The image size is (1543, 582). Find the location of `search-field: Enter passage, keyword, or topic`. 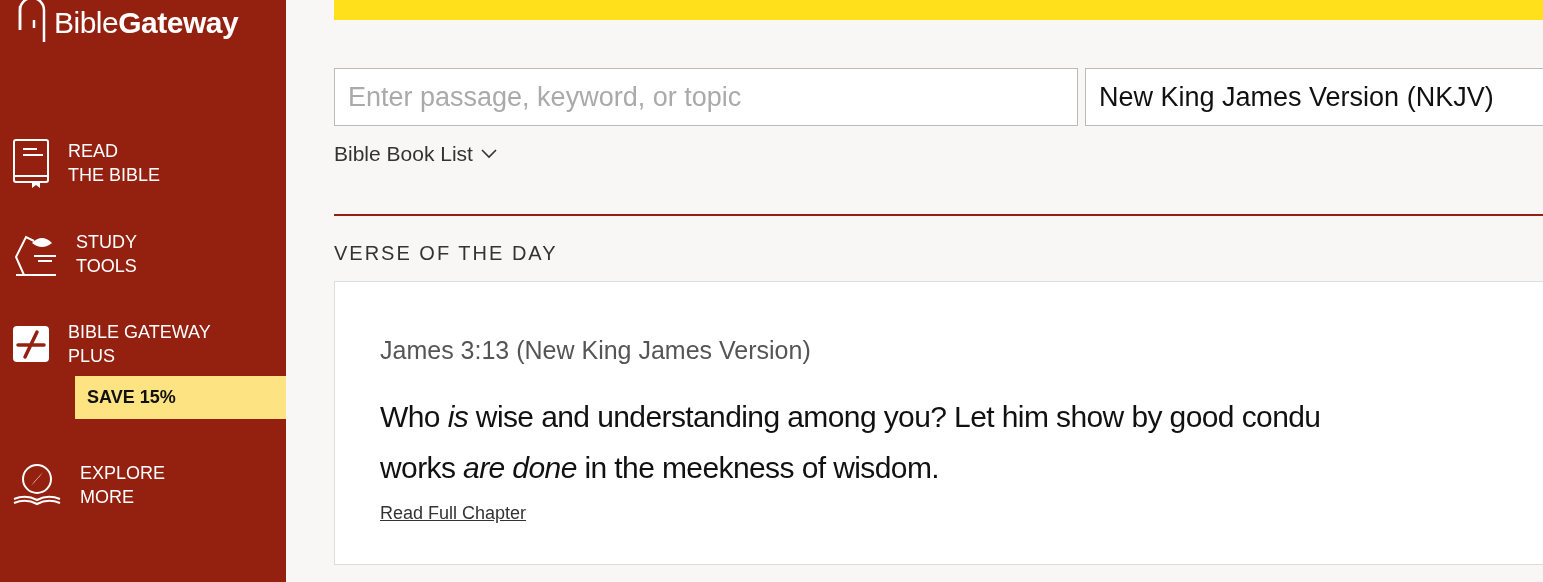

search-field: Enter passage, keyword, or topic is located at coordinates (706, 97).